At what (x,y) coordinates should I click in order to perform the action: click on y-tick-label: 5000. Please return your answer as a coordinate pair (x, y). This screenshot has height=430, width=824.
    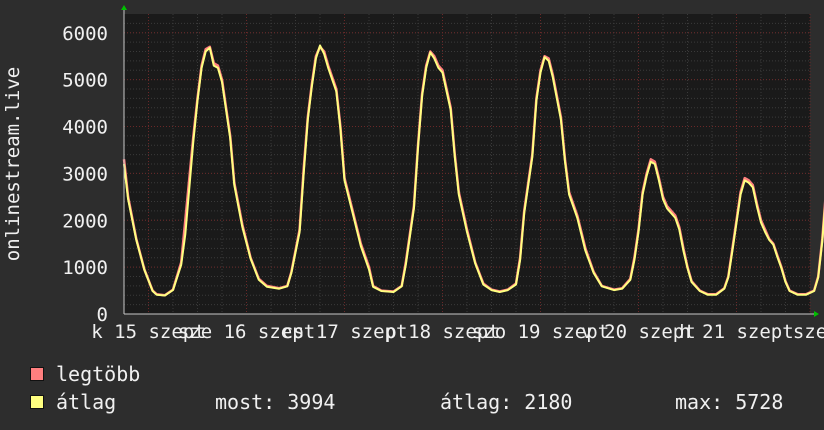
    Looking at the image, I should click on (85, 81).